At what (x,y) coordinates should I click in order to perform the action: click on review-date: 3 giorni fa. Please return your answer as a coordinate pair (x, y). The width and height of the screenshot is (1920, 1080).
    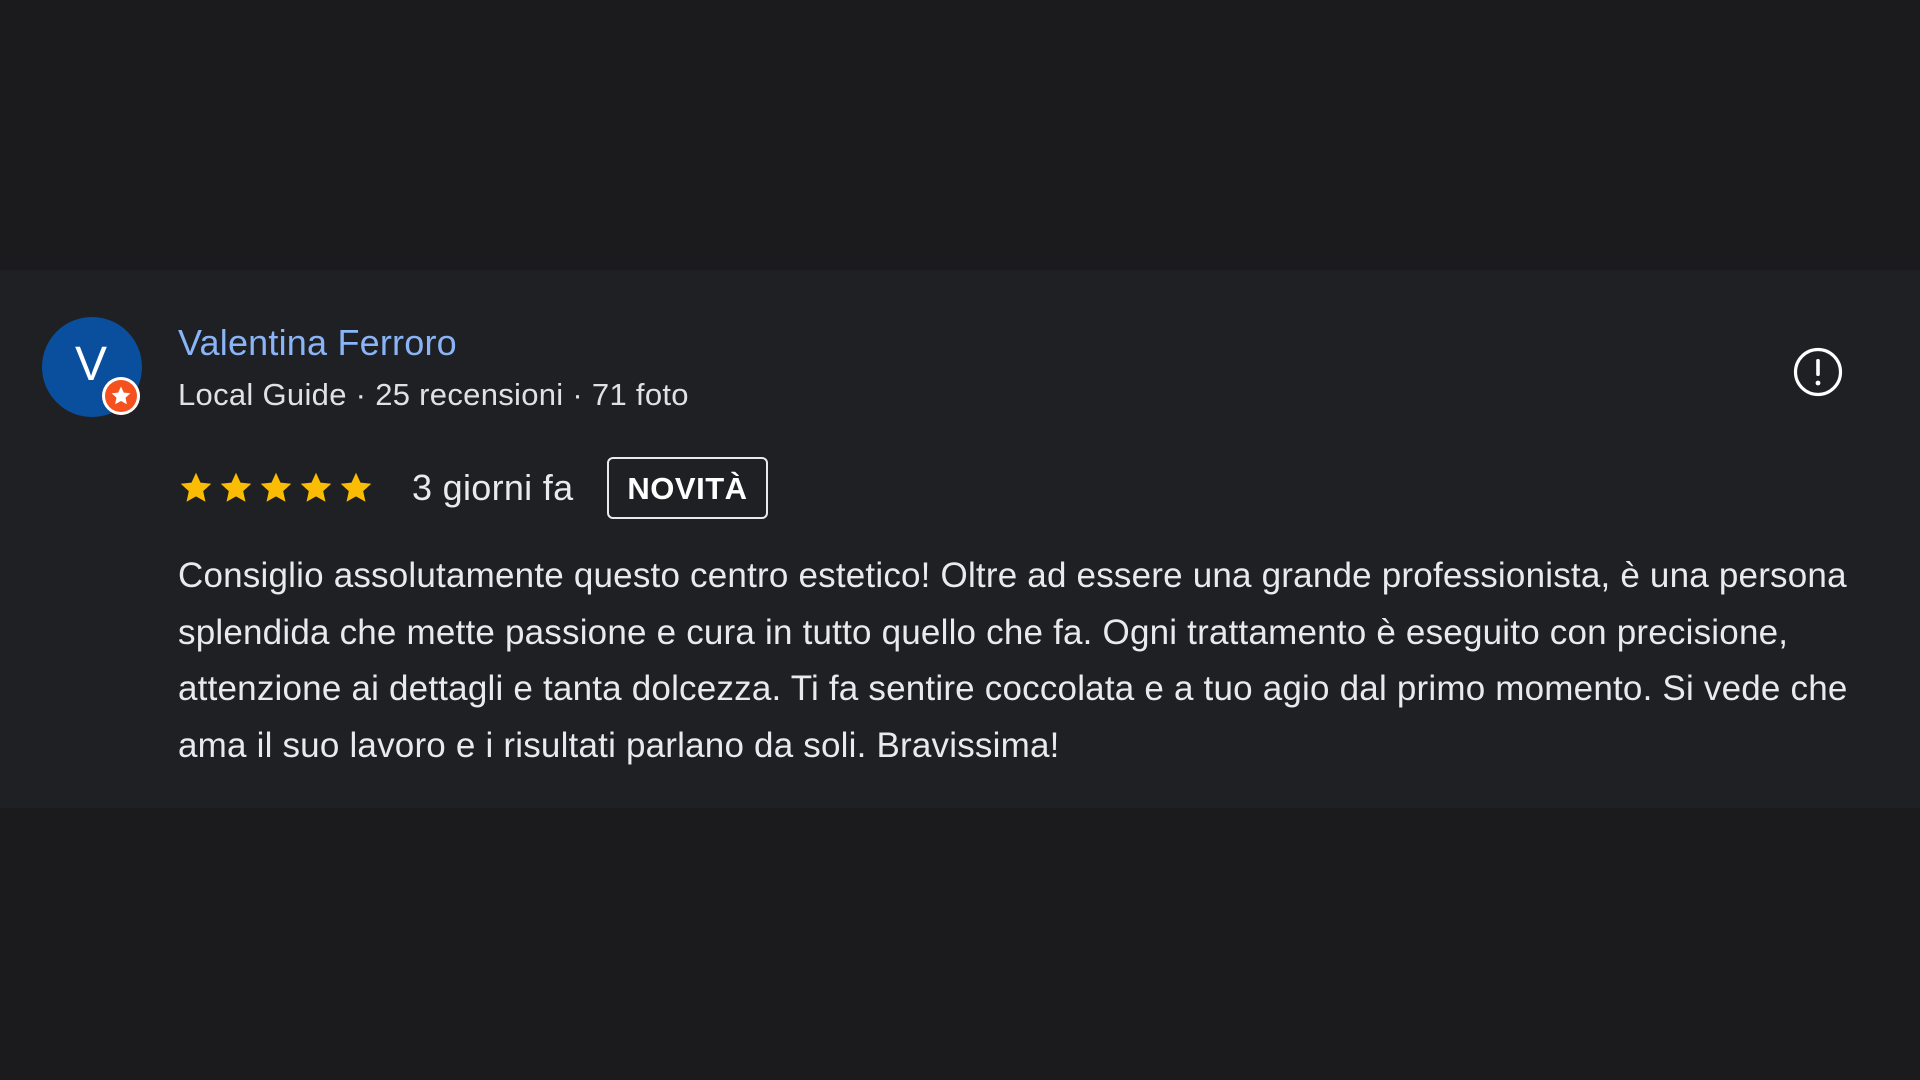
    Looking at the image, I should click on (493, 487).